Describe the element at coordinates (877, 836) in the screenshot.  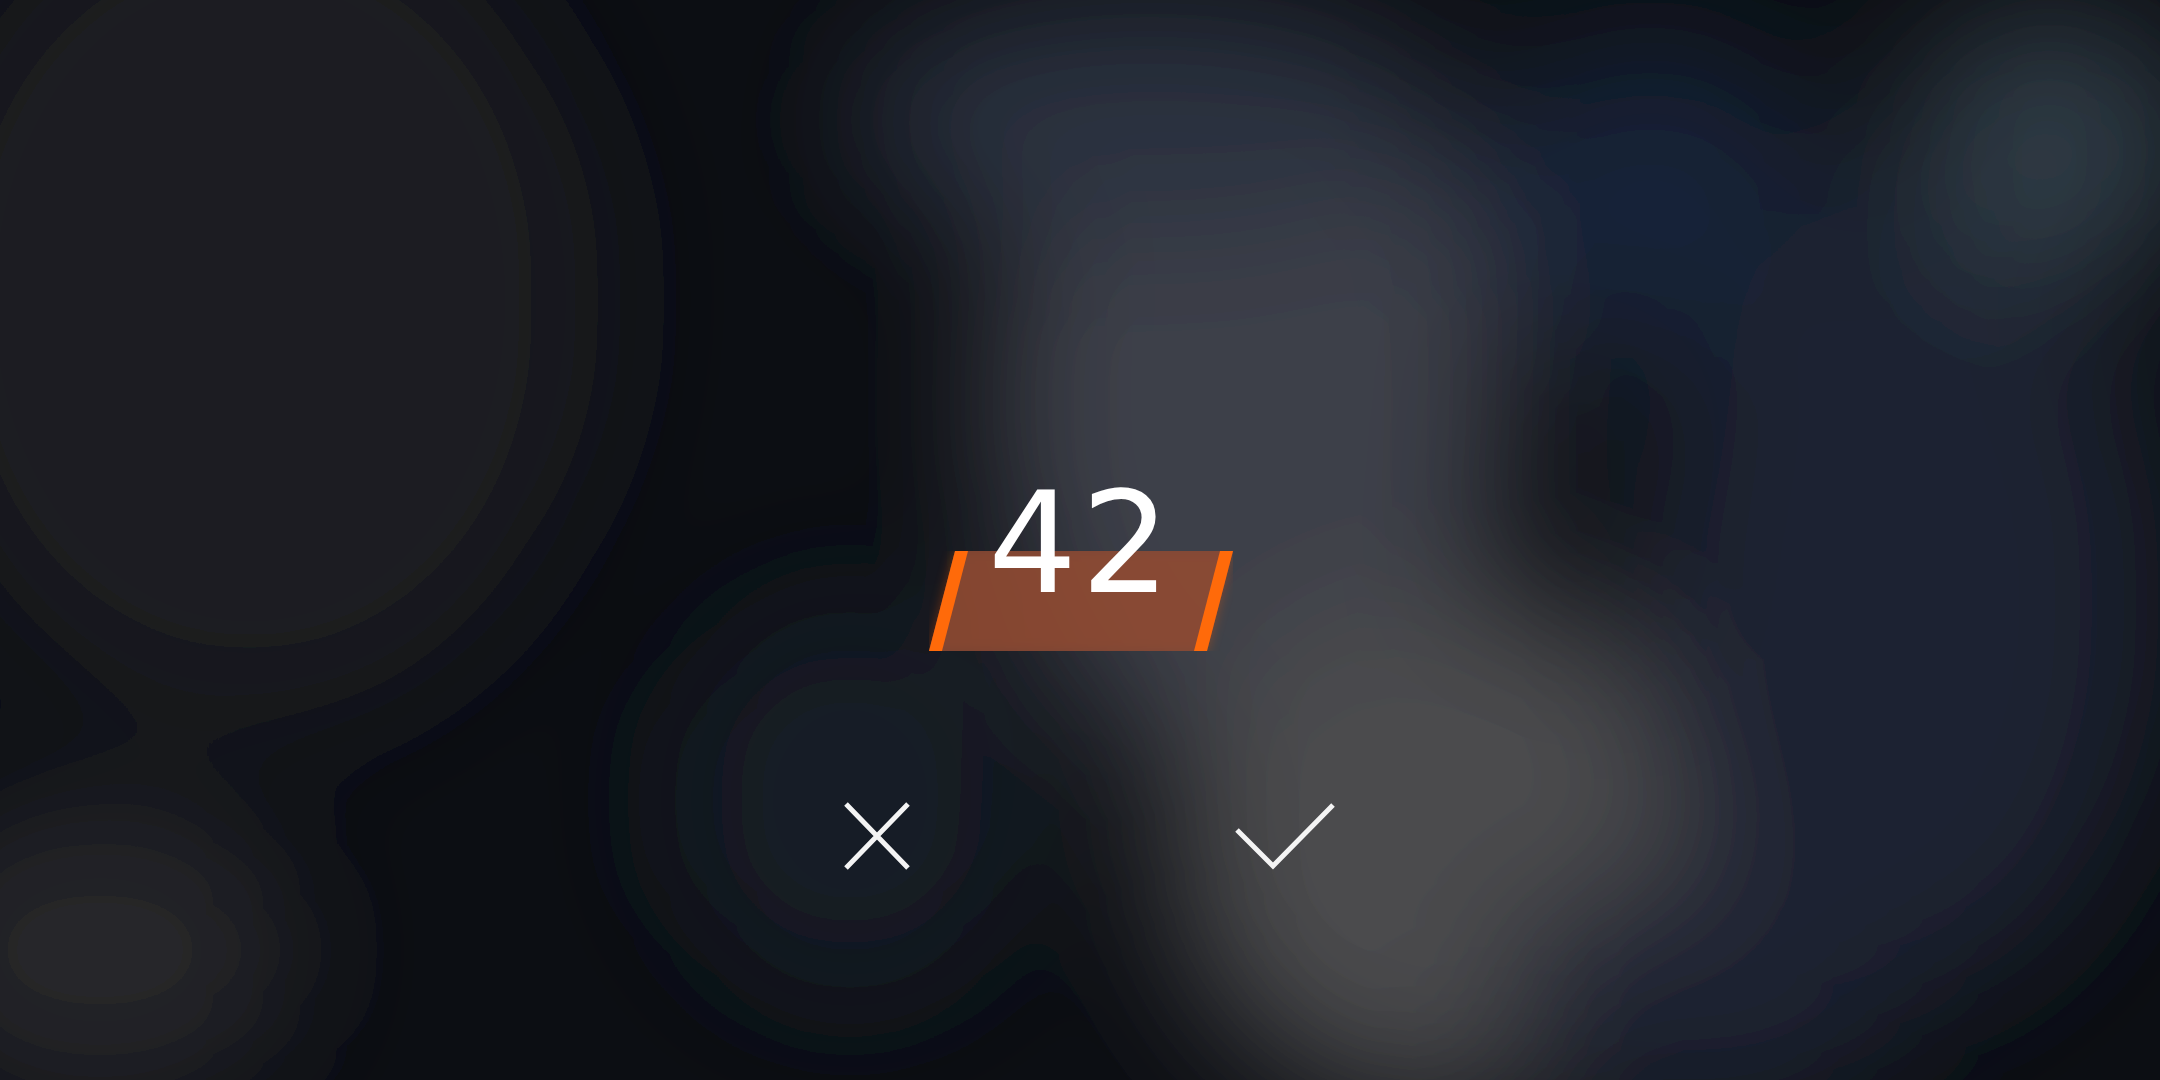
I see `close-icon` at that location.